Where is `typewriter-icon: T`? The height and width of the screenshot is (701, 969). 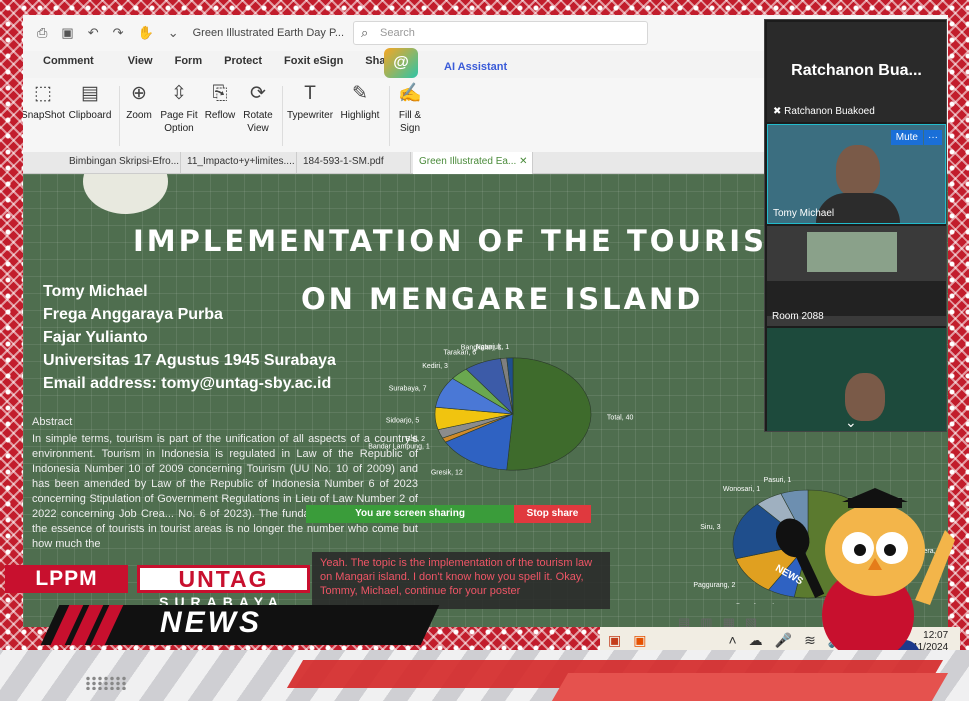
typewriter-icon: T is located at coordinates (310, 93).